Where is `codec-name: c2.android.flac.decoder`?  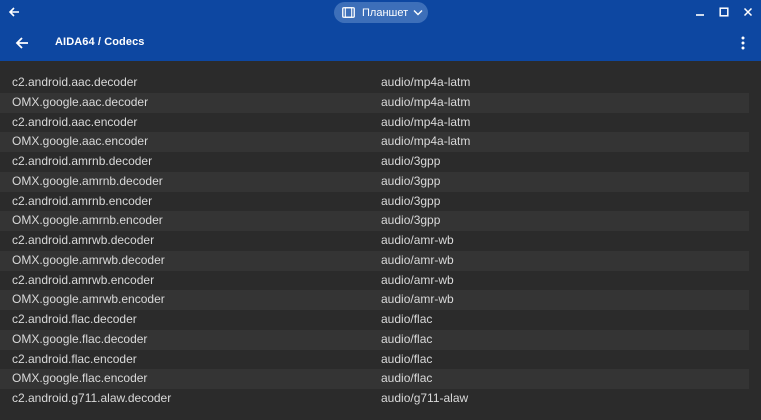
codec-name: c2.android.flac.decoder is located at coordinates (74, 319).